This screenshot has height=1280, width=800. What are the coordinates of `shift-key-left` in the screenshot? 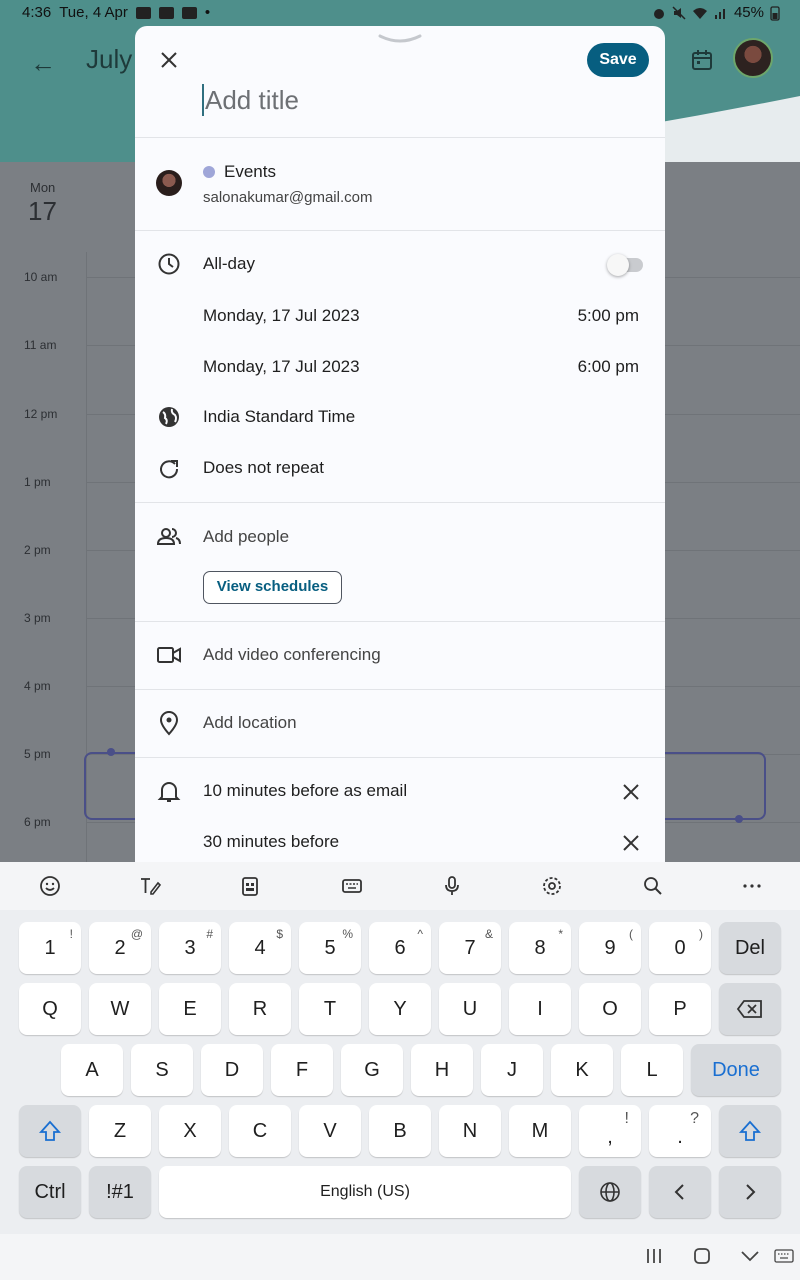 It's located at (50, 1131).